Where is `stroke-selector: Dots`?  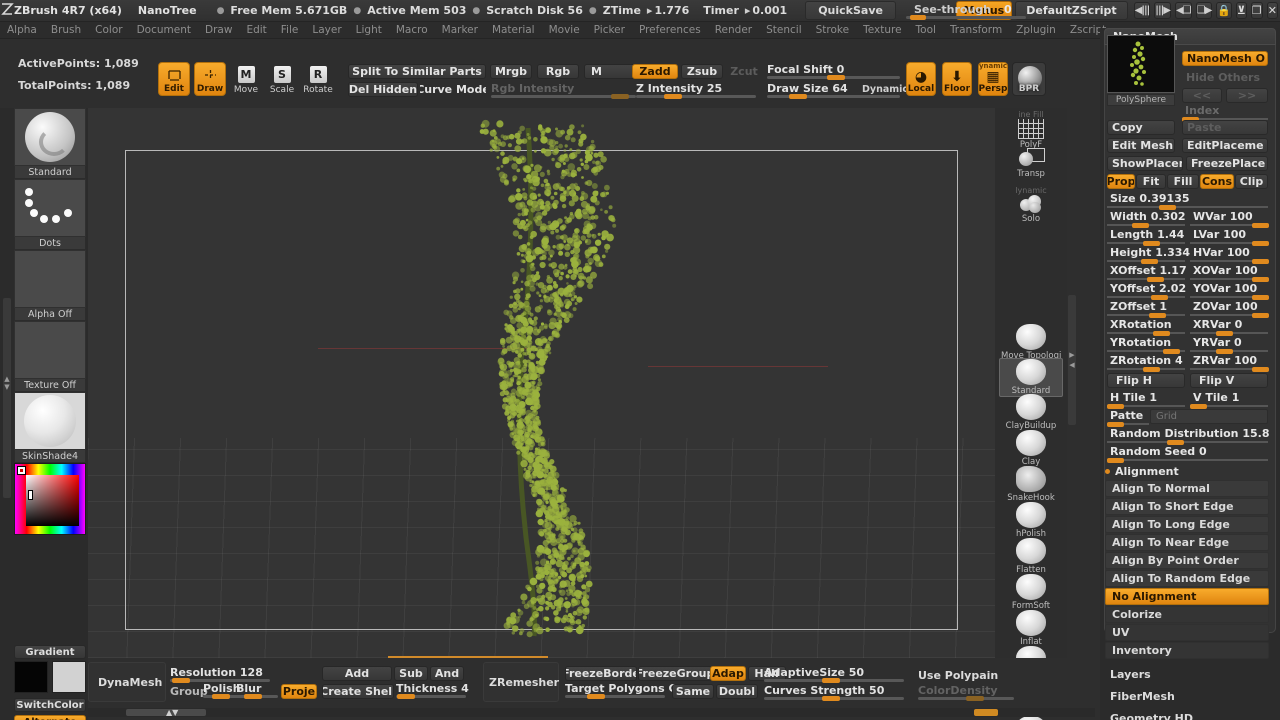 stroke-selector: Dots is located at coordinates (50, 214).